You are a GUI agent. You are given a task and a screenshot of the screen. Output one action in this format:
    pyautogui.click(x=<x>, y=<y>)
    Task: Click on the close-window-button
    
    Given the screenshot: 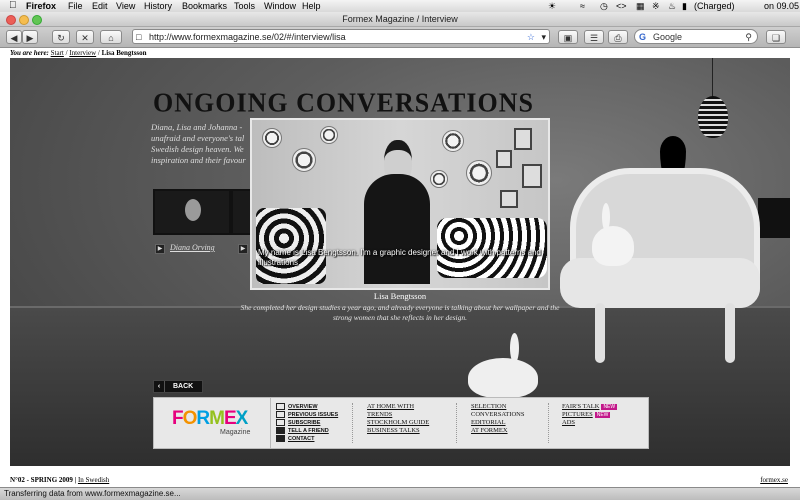 What is the action you would take?
    pyautogui.click(x=11, y=20)
    